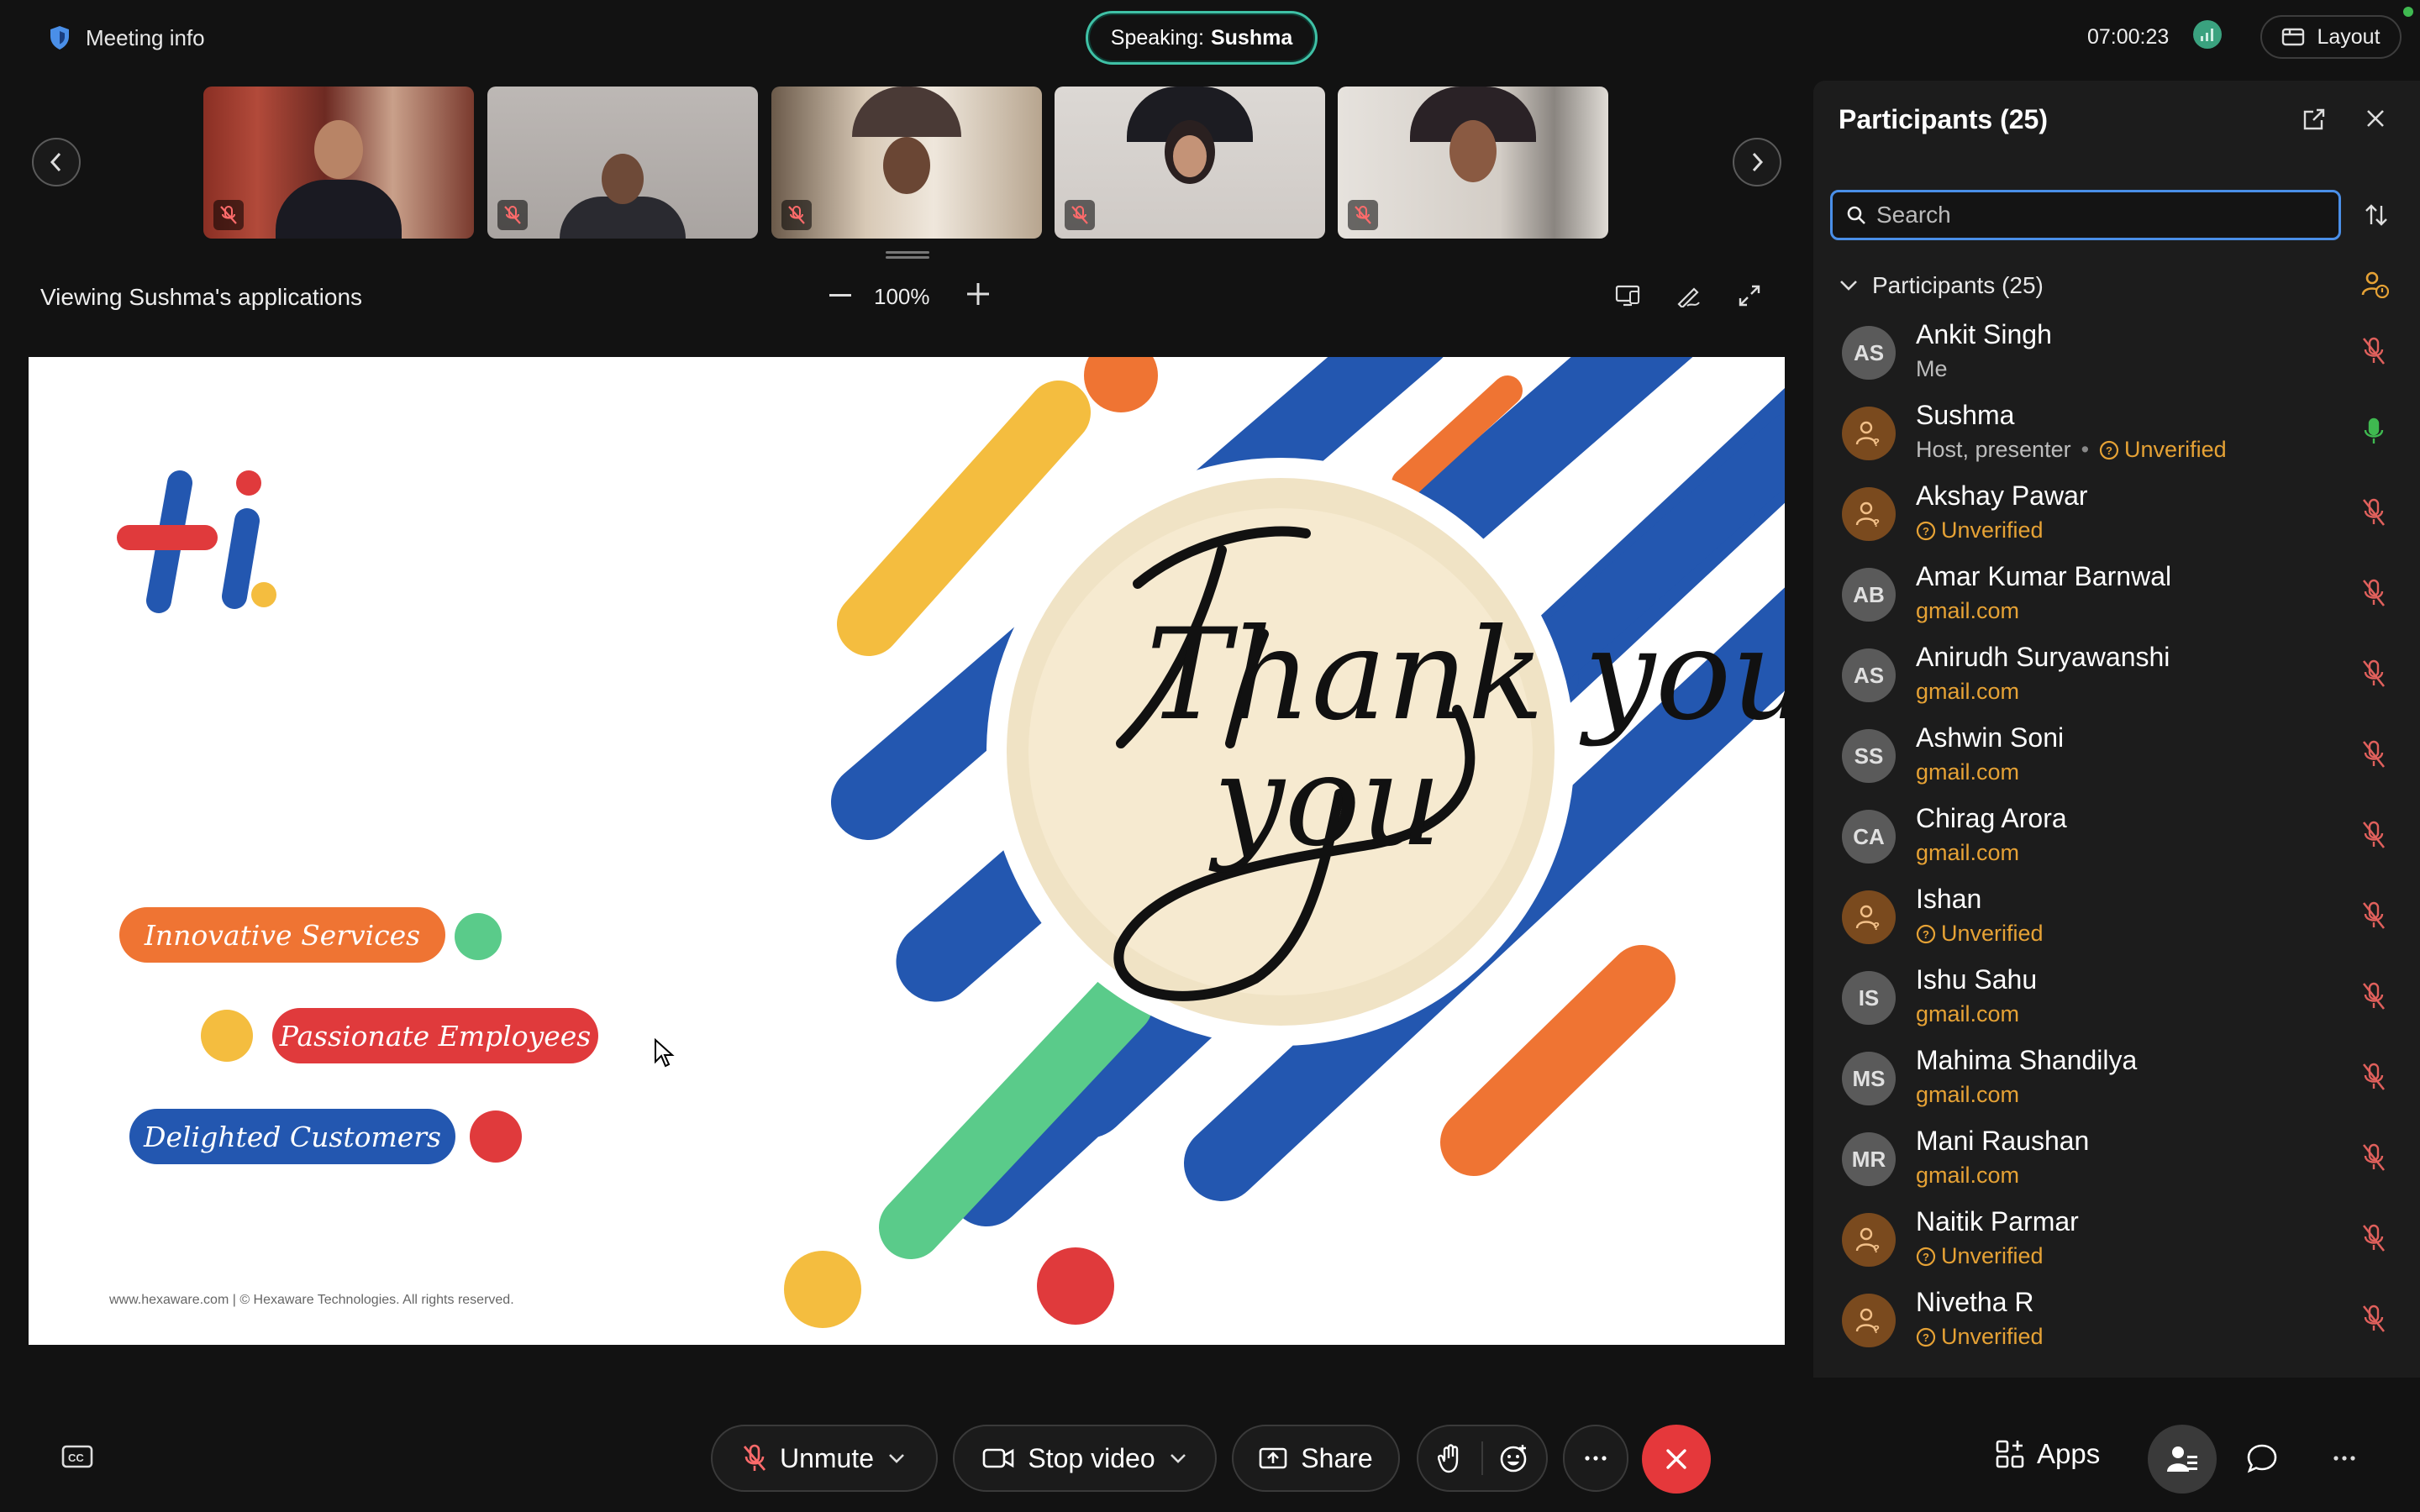 This screenshot has width=2420, height=1512. What do you see at coordinates (2208, 34) in the screenshot?
I see `network-signal-icon` at bounding box center [2208, 34].